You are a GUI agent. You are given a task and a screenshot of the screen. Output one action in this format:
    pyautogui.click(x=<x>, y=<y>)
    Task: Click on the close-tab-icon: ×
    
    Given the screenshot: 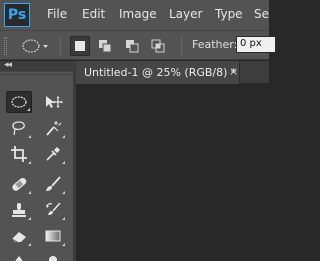 What is the action you would take?
    pyautogui.click(x=233, y=71)
    